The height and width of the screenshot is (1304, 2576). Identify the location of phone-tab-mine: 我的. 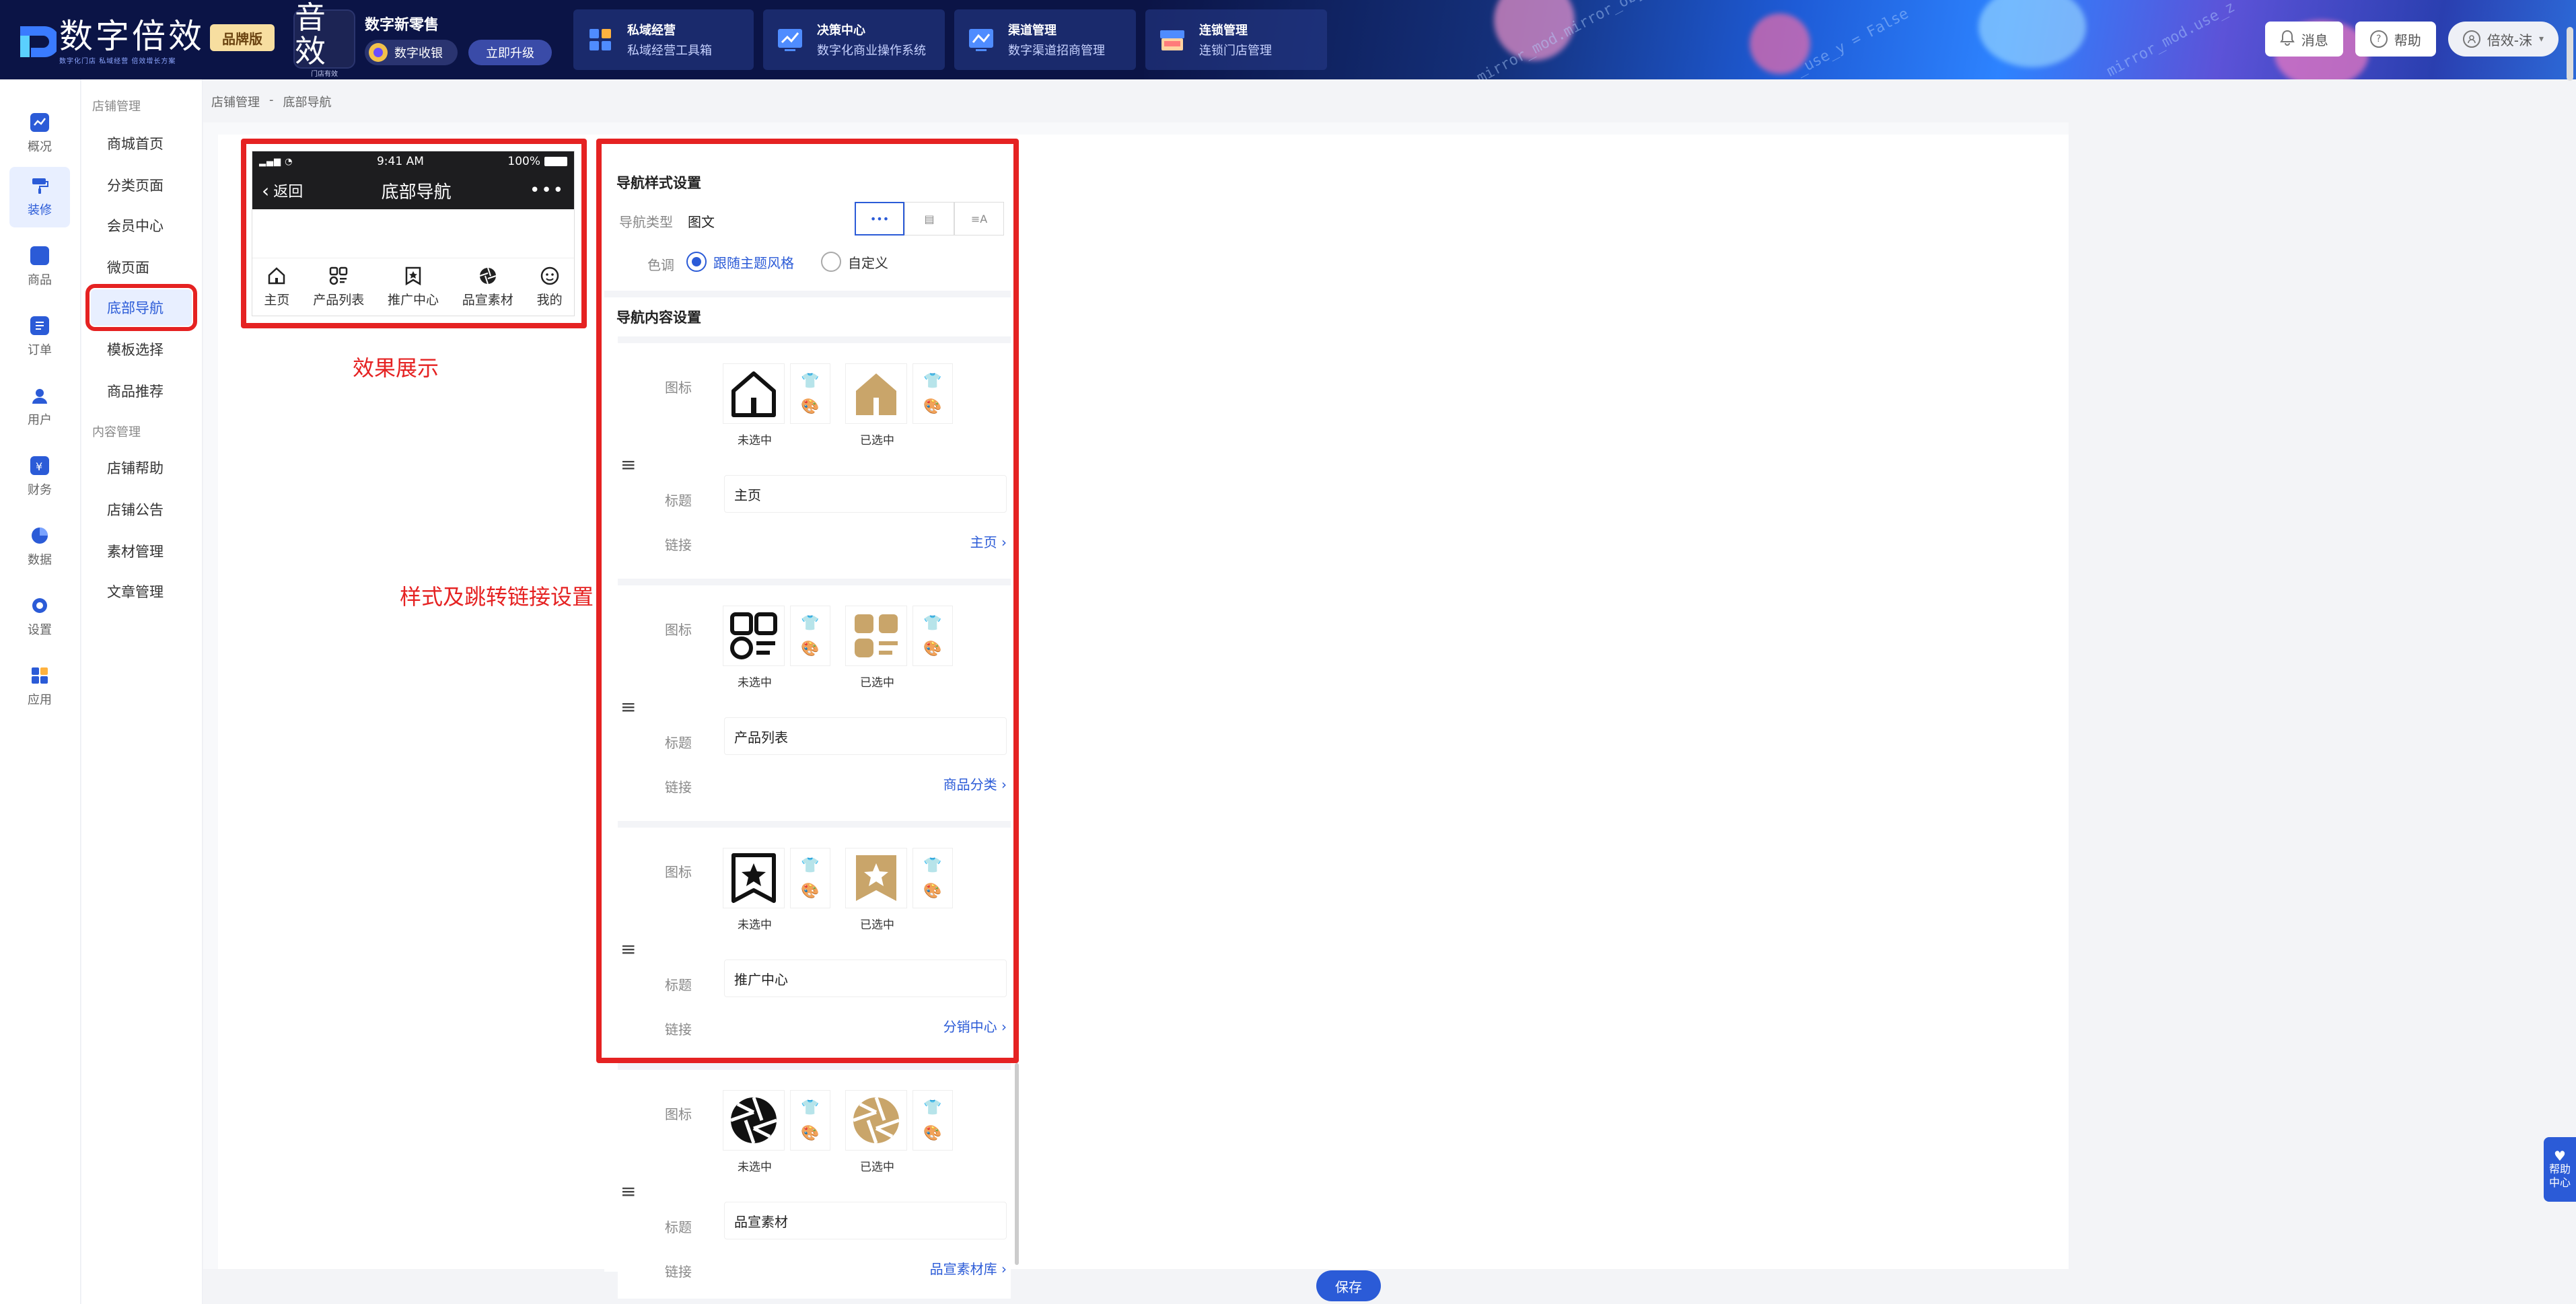
(550, 287).